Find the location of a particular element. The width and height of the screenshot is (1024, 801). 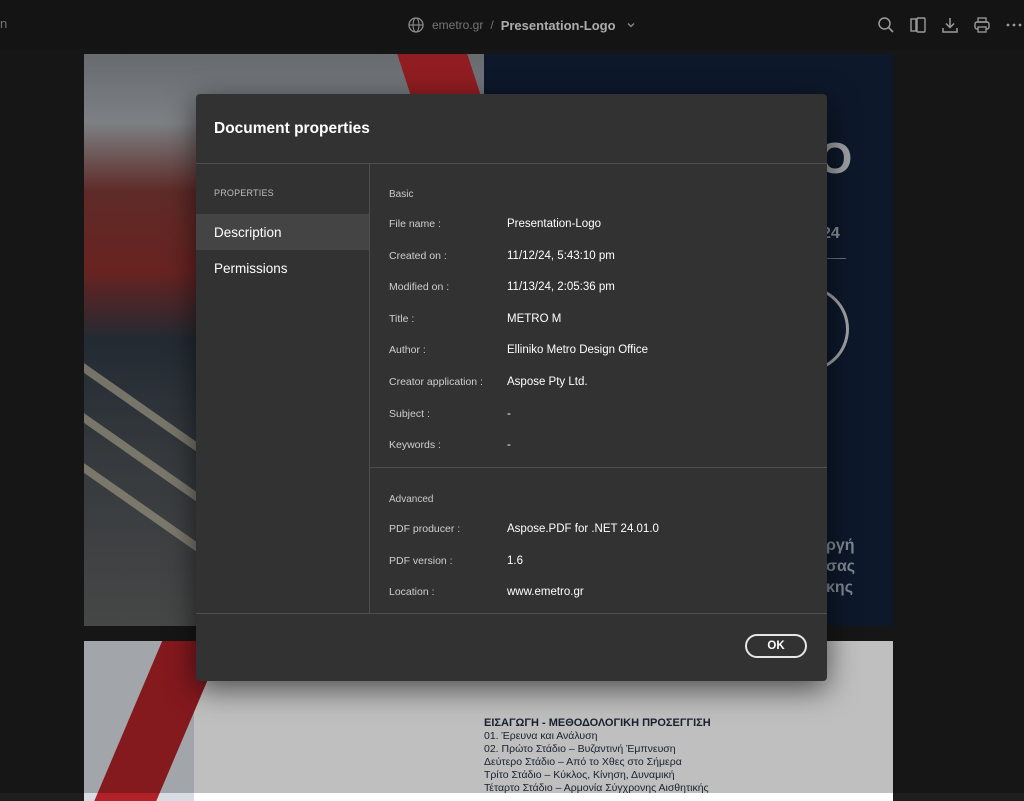

property-row: File name : Presentation-Logo is located at coordinates (599, 226).